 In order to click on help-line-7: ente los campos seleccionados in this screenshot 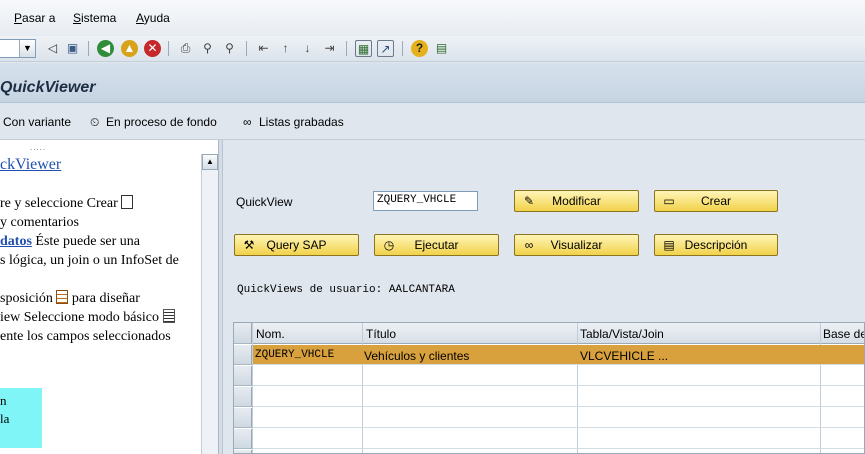, I will do `click(85, 336)`.